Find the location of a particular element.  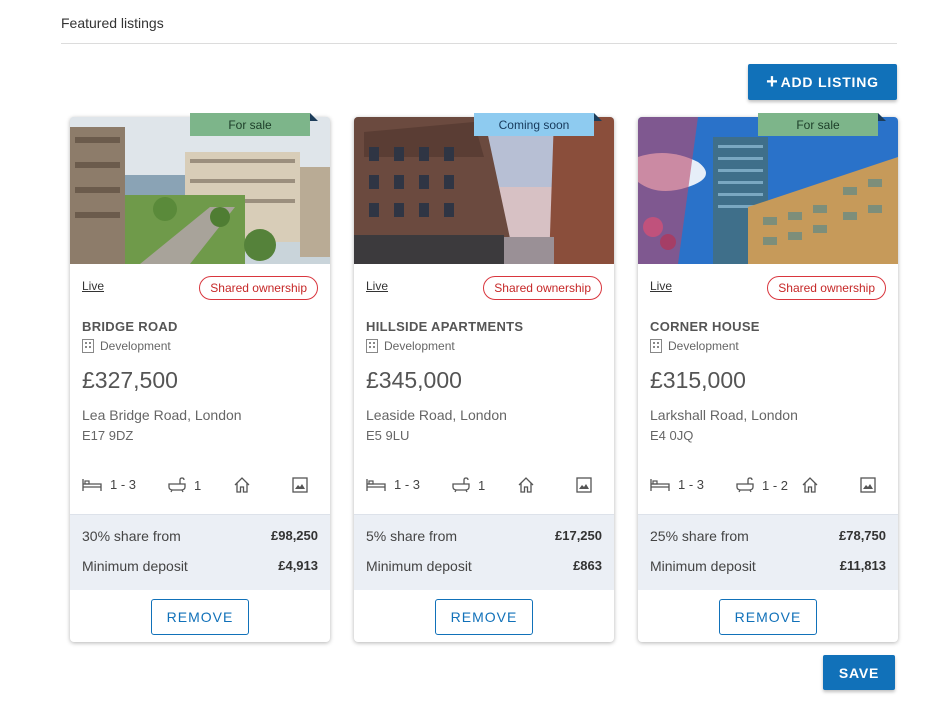

listing-price: £327,500 is located at coordinates (130, 380).